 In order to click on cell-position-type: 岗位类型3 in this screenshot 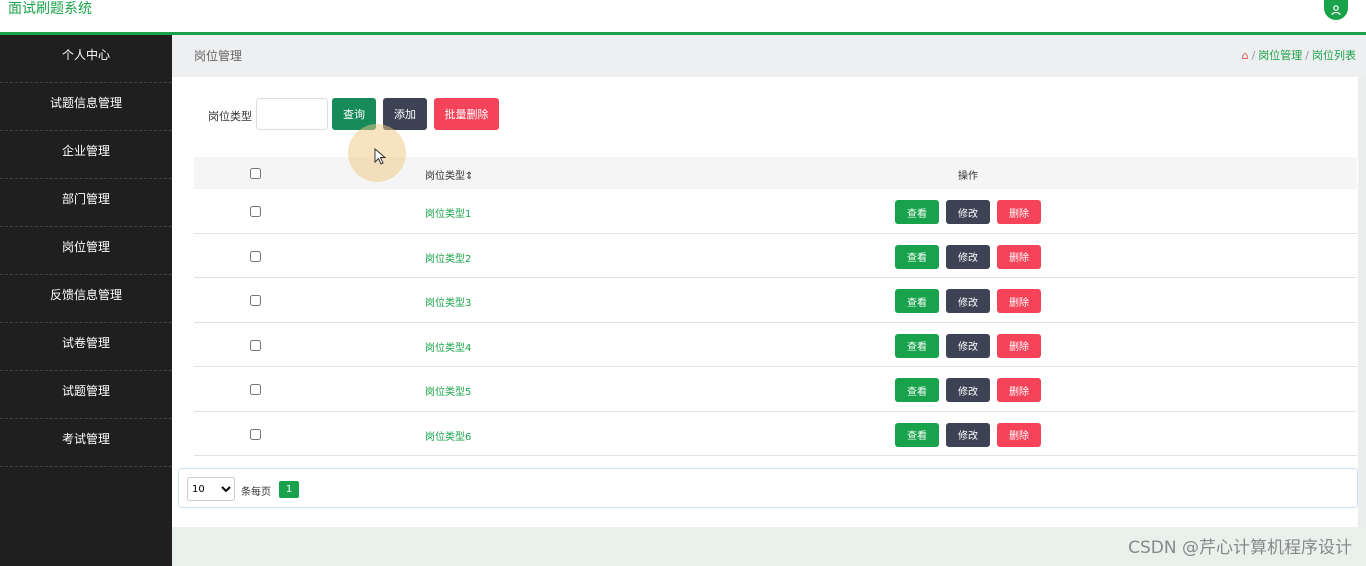, I will do `click(448, 303)`.